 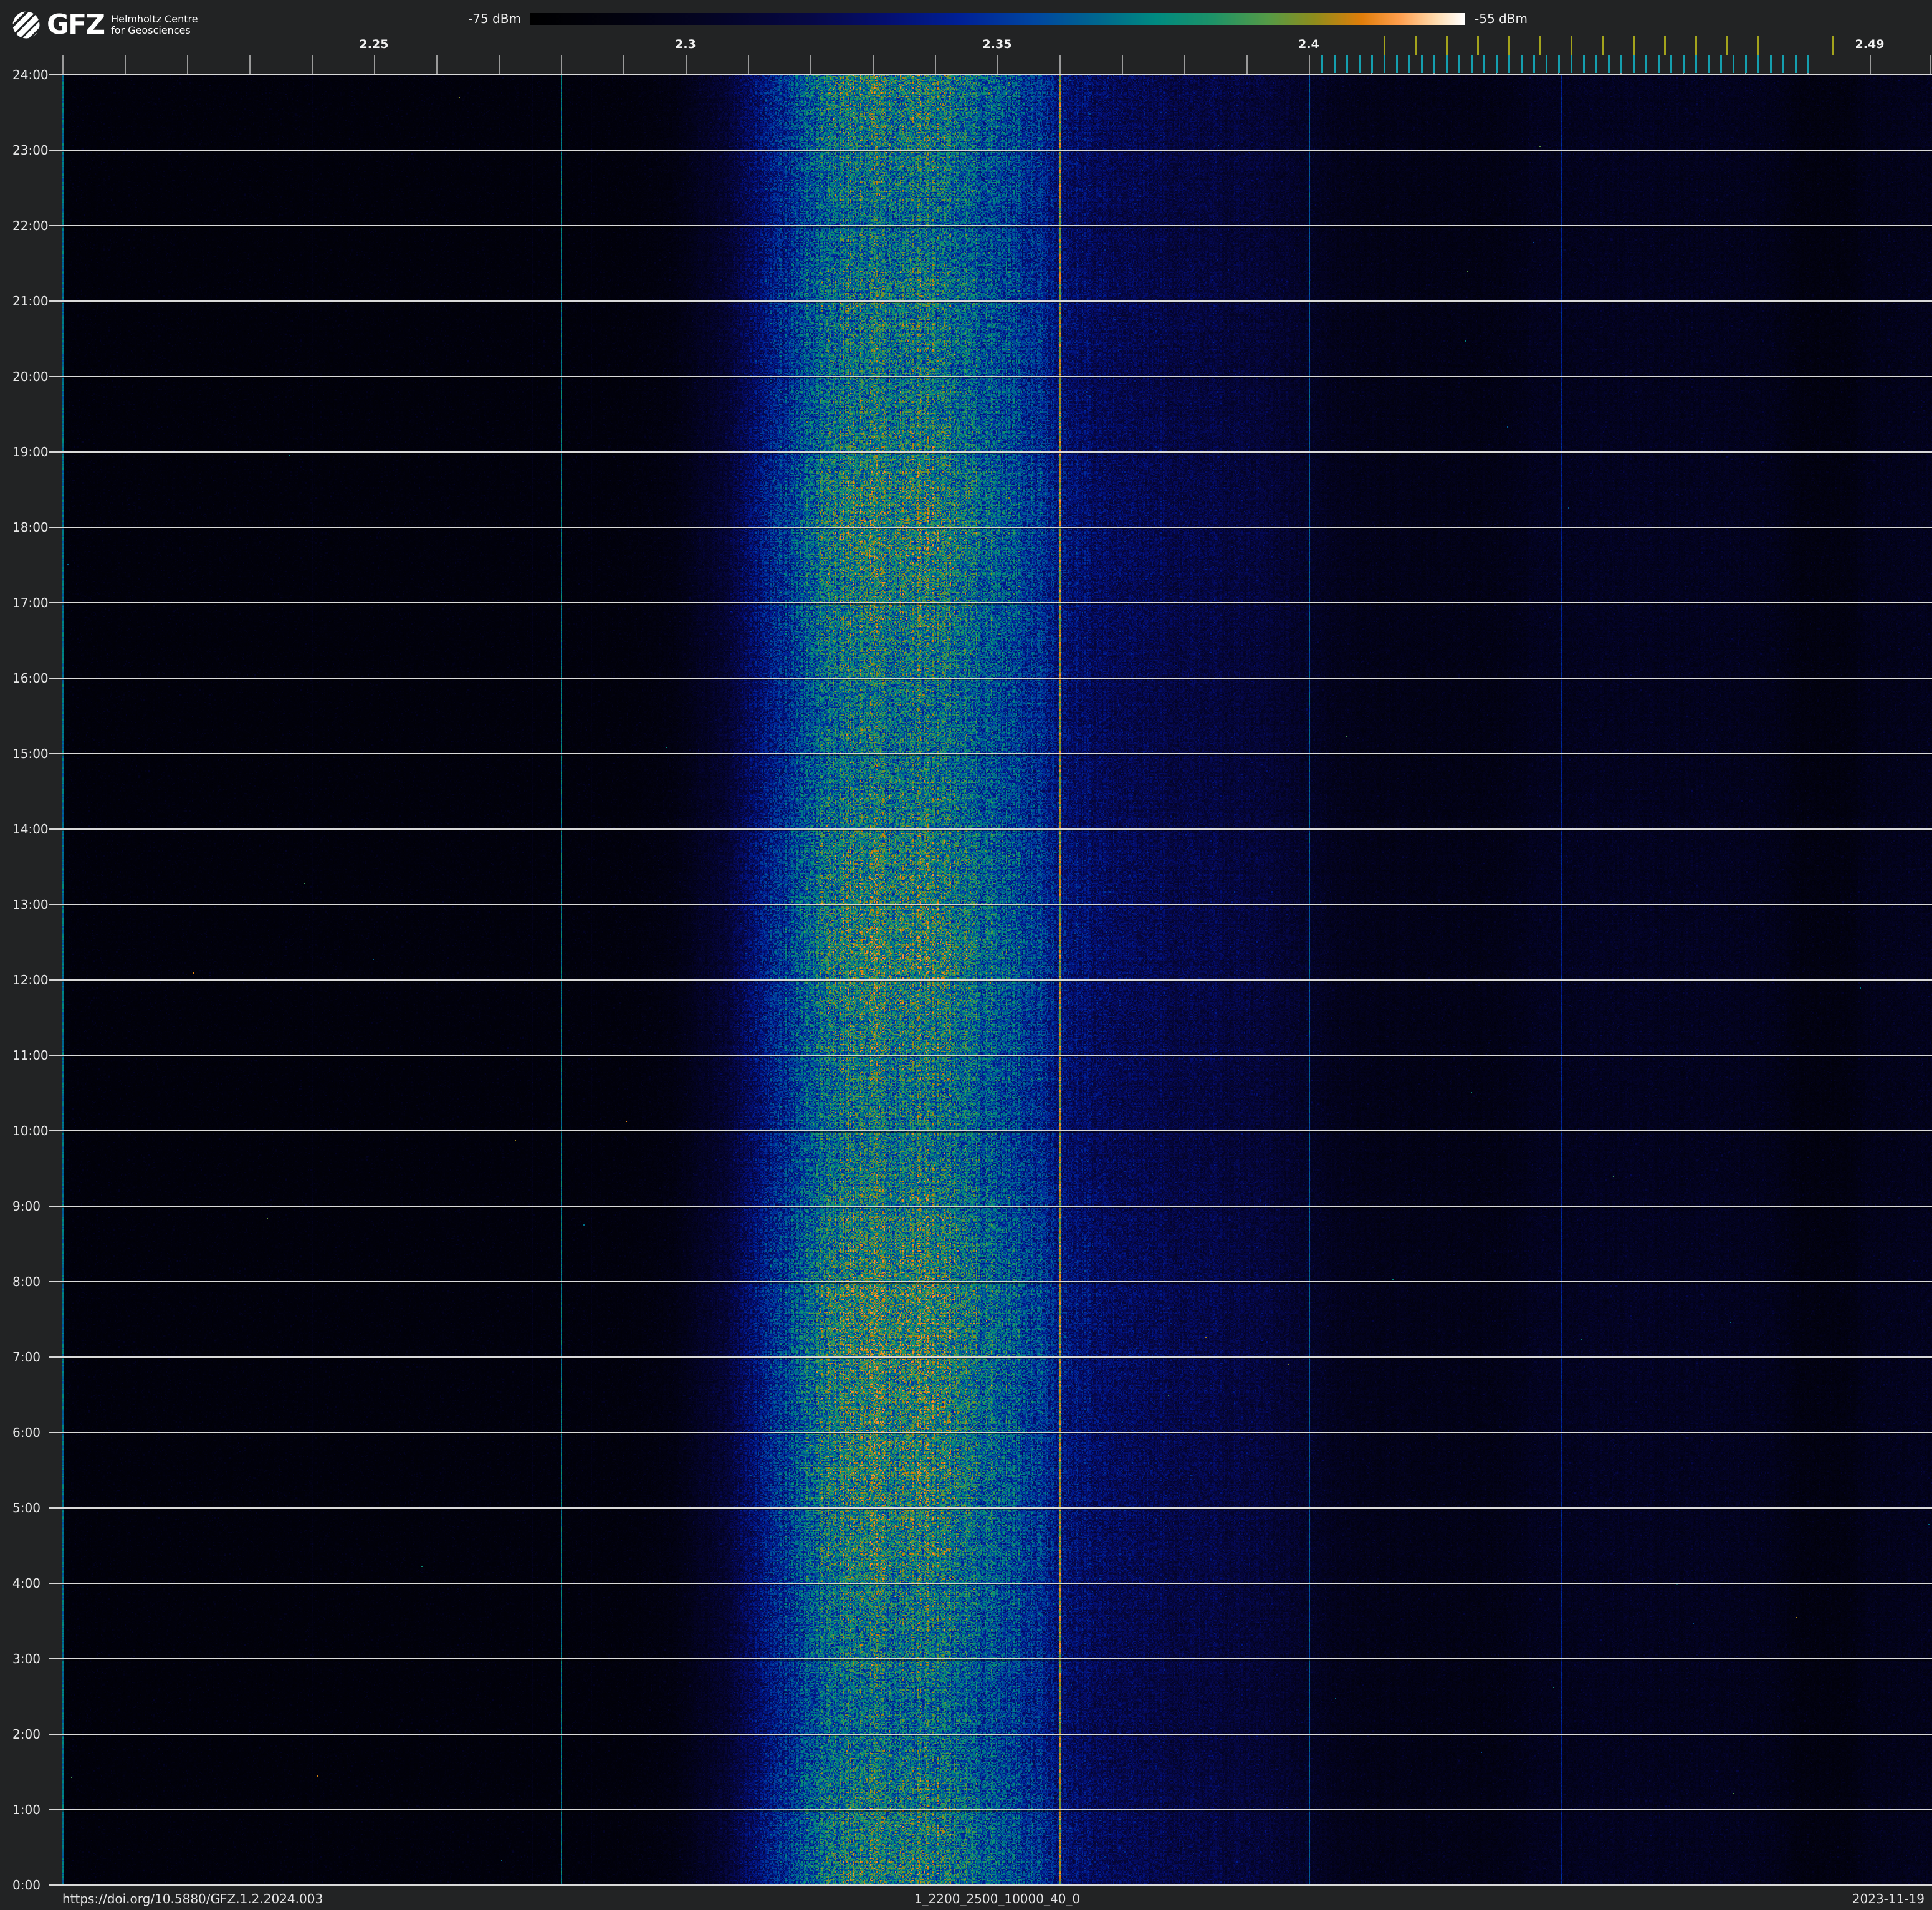 What do you see at coordinates (26, 1432) in the screenshot?
I see `hour-label: 6:00` at bounding box center [26, 1432].